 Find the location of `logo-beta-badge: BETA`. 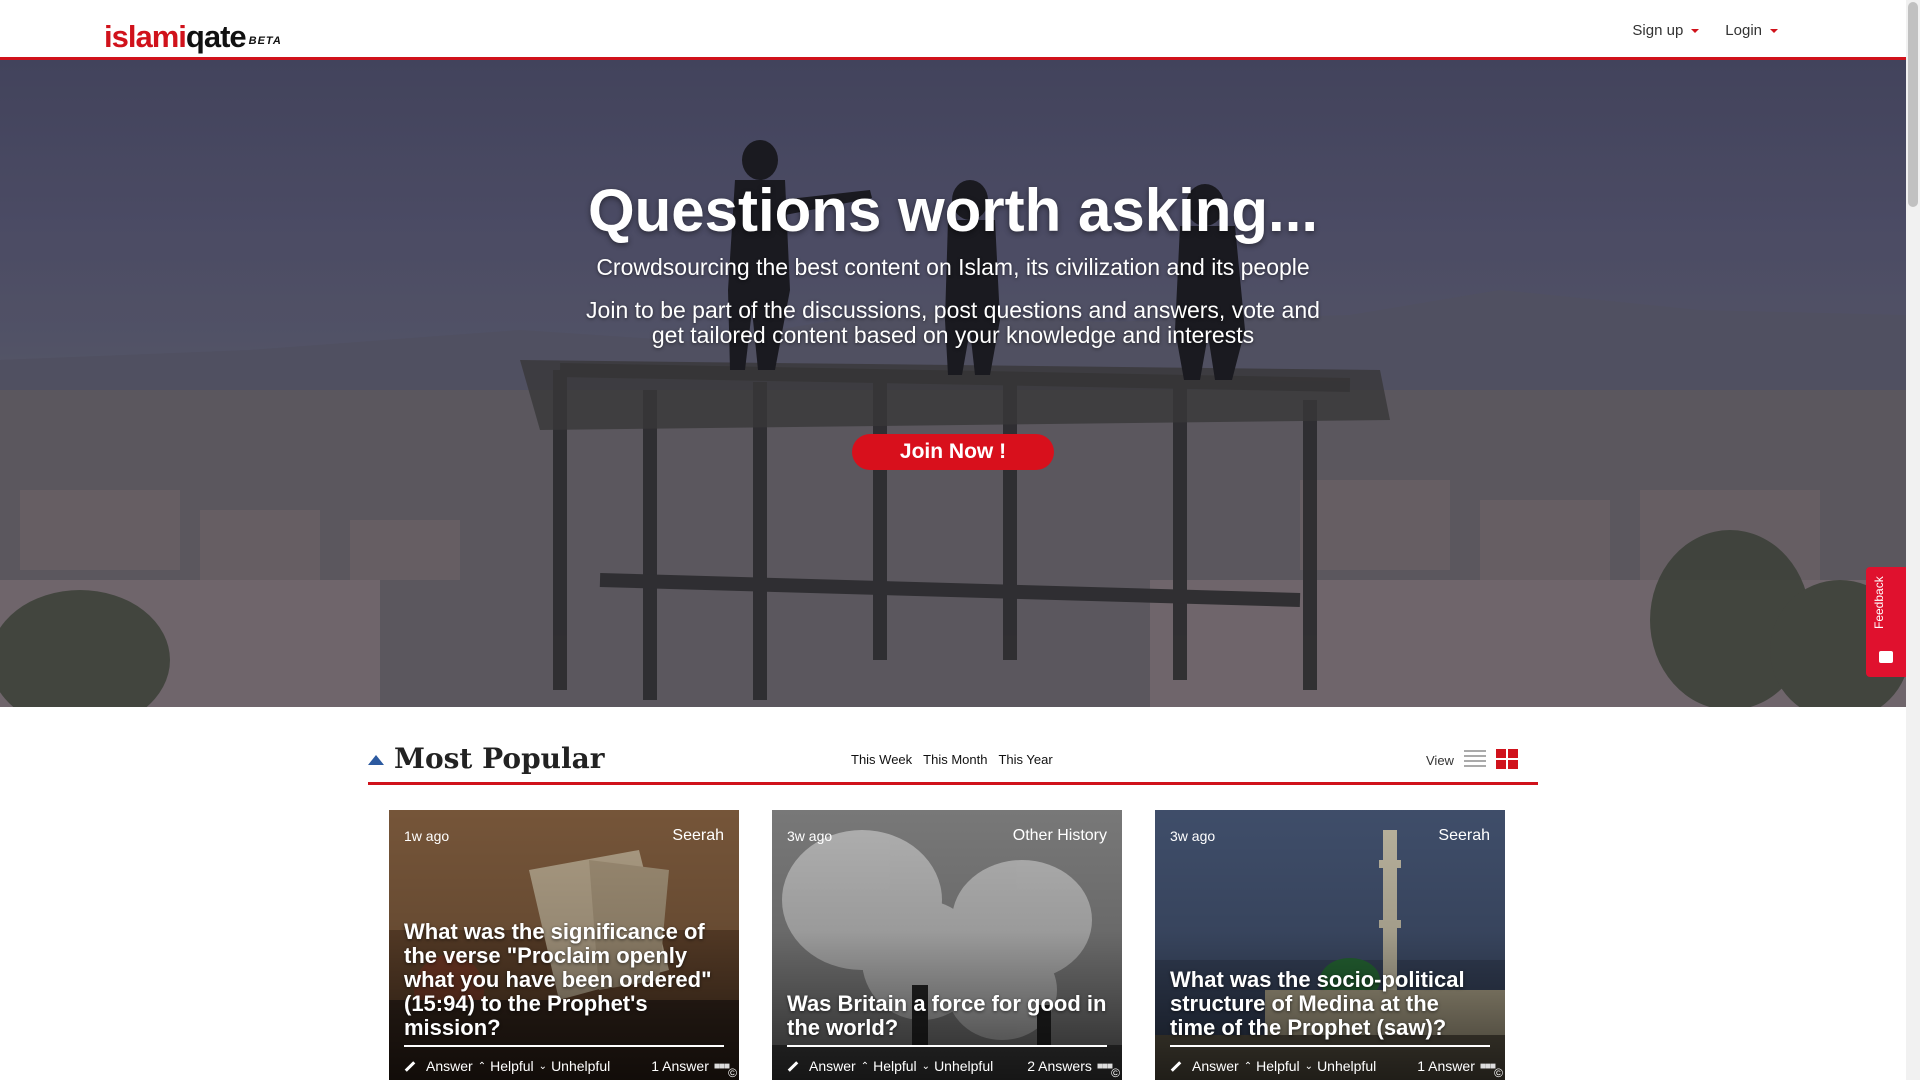

logo-beta-badge: BETA is located at coordinates (265, 41).